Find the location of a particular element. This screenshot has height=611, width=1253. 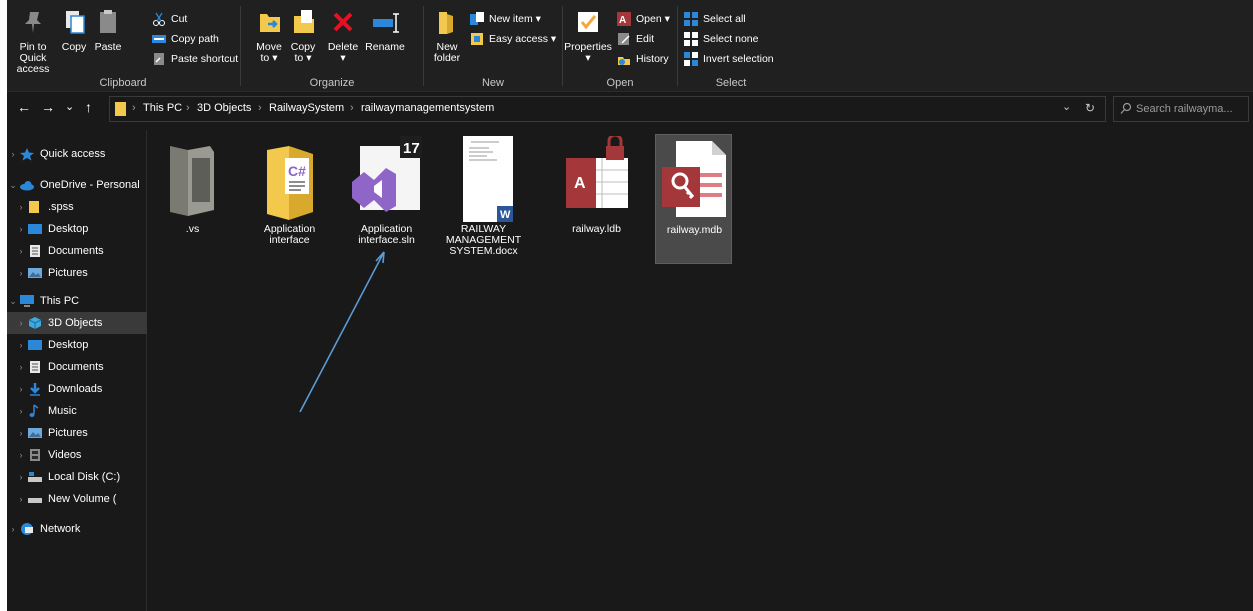

edit-icon is located at coordinates (624, 39).